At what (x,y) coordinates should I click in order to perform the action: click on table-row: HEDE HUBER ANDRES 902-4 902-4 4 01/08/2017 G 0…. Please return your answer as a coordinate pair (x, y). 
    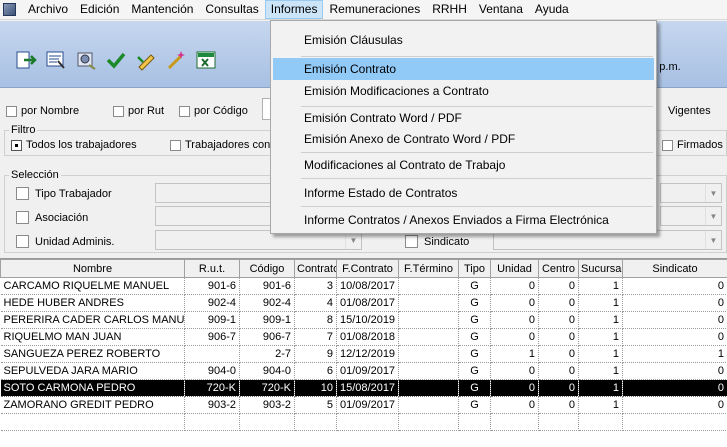
    Looking at the image, I should click on (363, 303).